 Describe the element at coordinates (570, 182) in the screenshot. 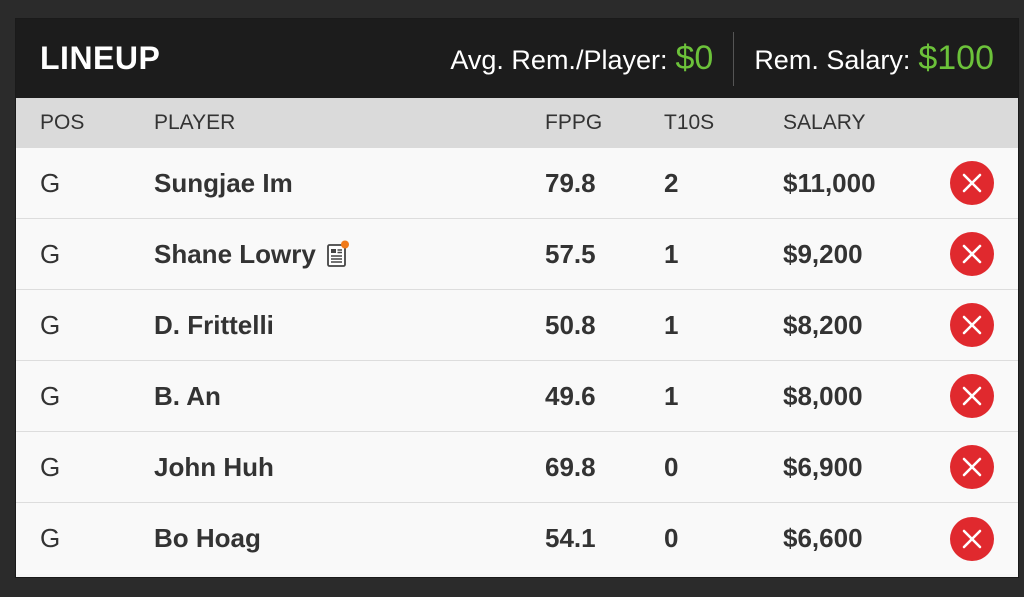

I see `player-fppg: 79.8` at that location.